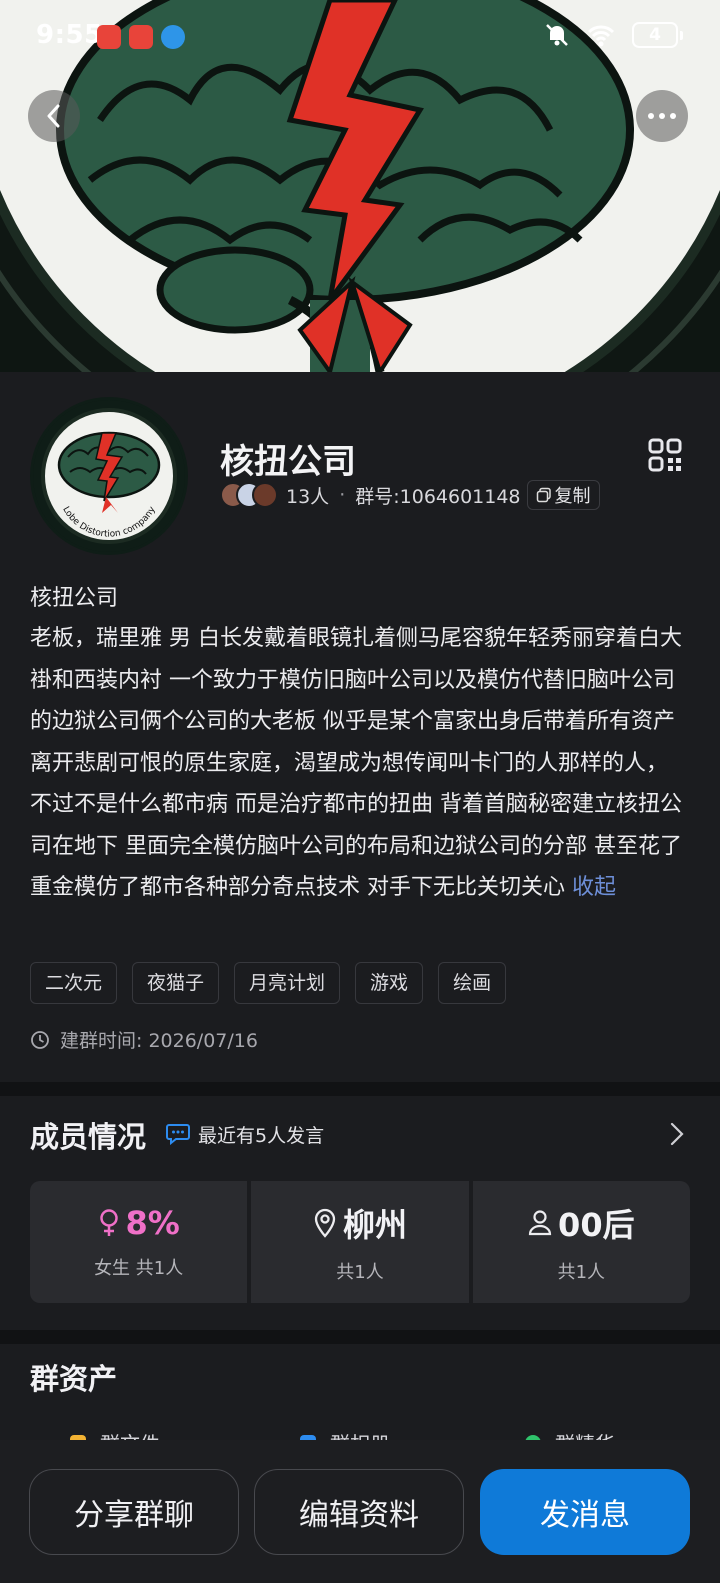 This screenshot has height=1583, width=720. Describe the element at coordinates (657, 35) in the screenshot. I see `battery-icon: 4` at that location.